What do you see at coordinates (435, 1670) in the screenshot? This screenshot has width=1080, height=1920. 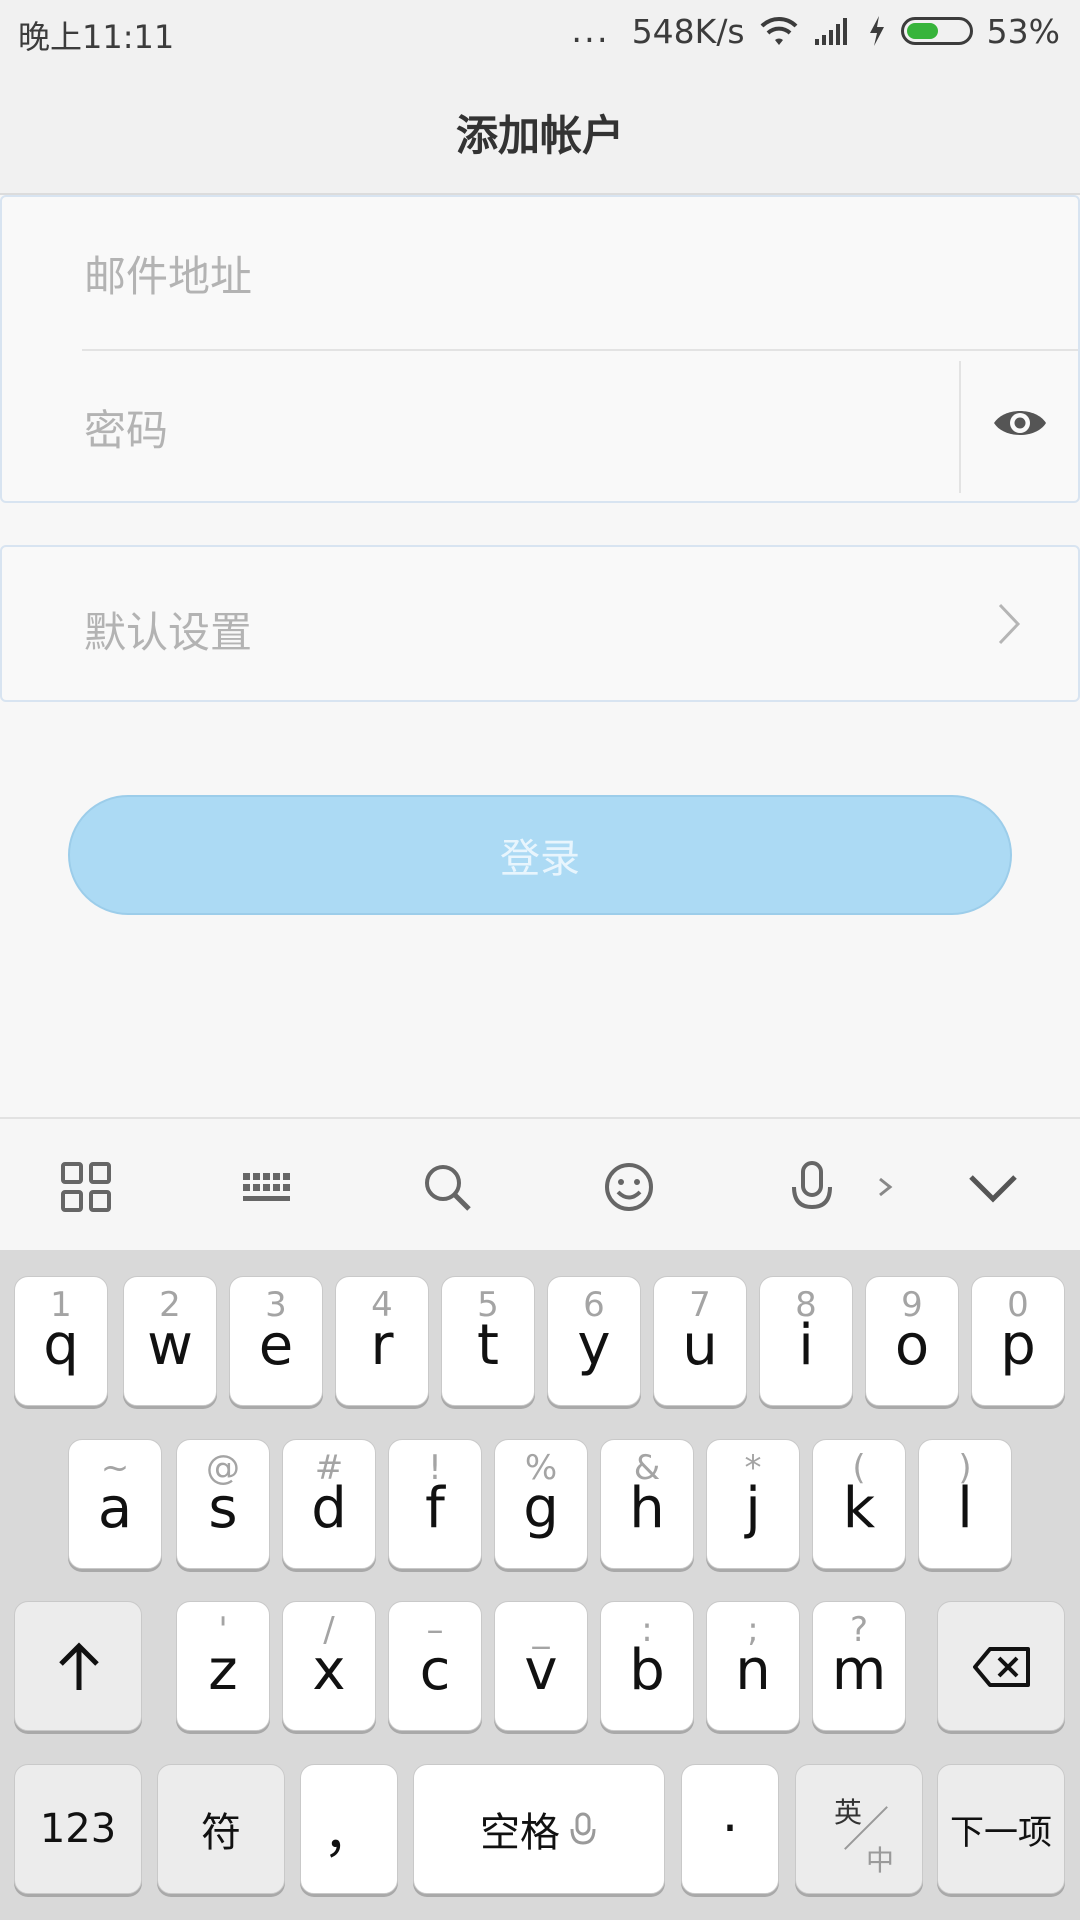 I see `key-letter: c` at bounding box center [435, 1670].